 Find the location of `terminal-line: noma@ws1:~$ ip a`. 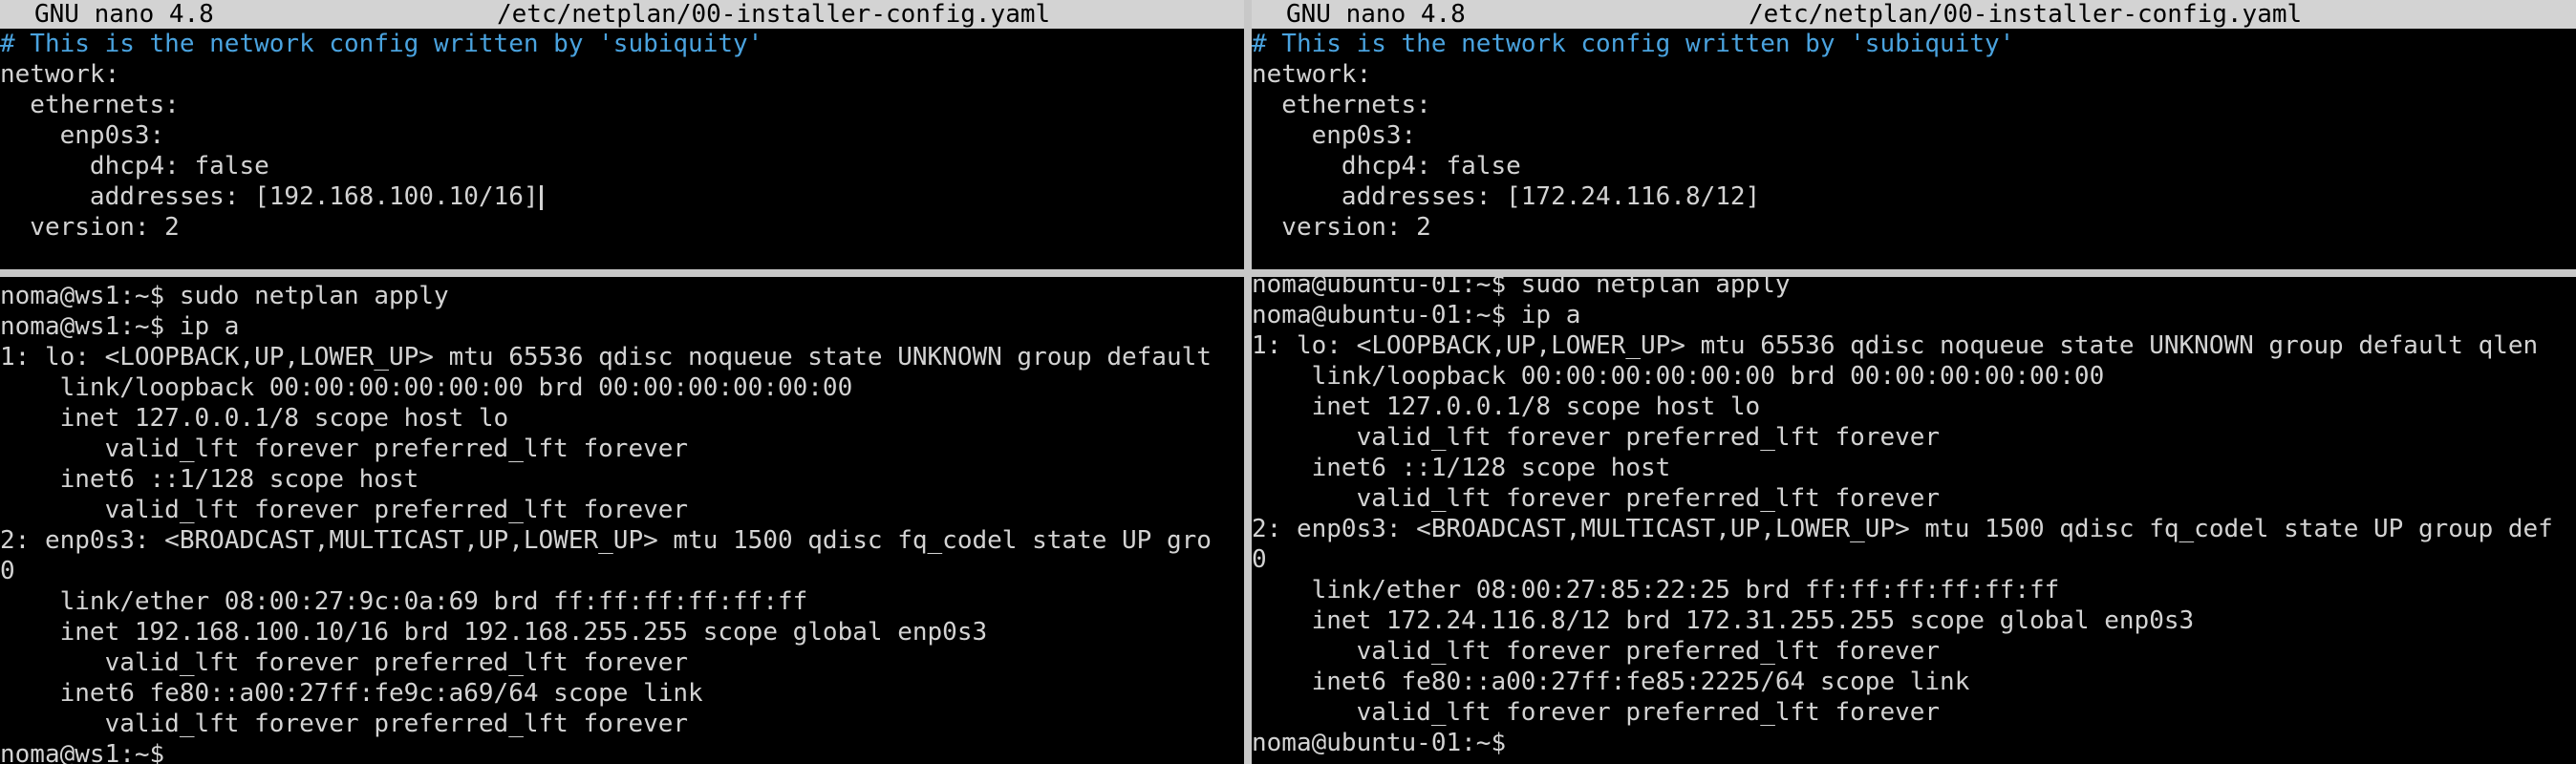

terminal-line: noma@ws1:~$ ip a is located at coordinates (120, 326).